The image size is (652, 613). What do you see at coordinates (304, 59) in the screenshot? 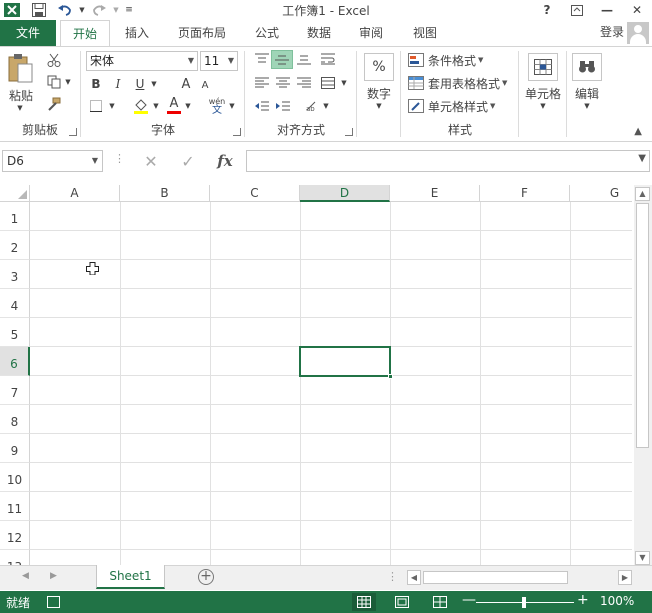
I see `align-bottom-icon` at bounding box center [304, 59].